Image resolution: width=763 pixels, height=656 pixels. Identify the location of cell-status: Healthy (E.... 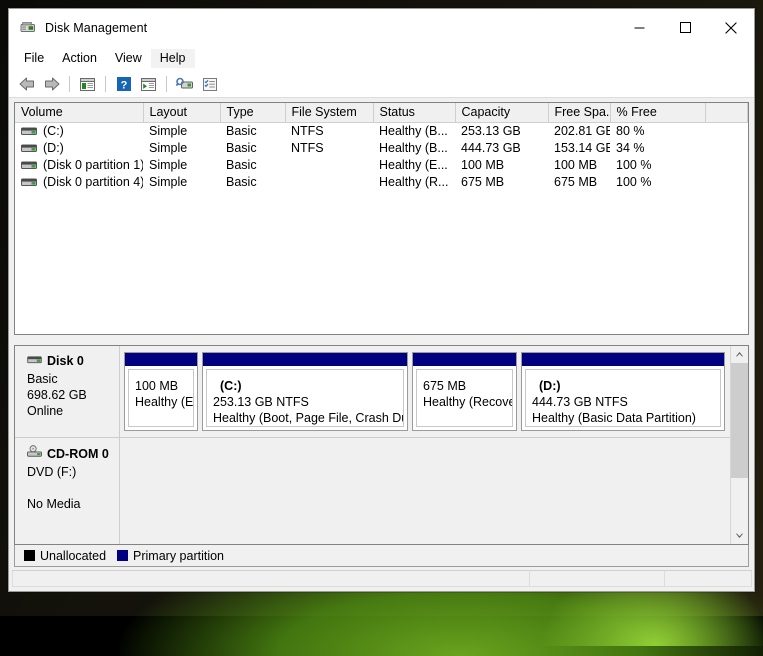
(414, 165).